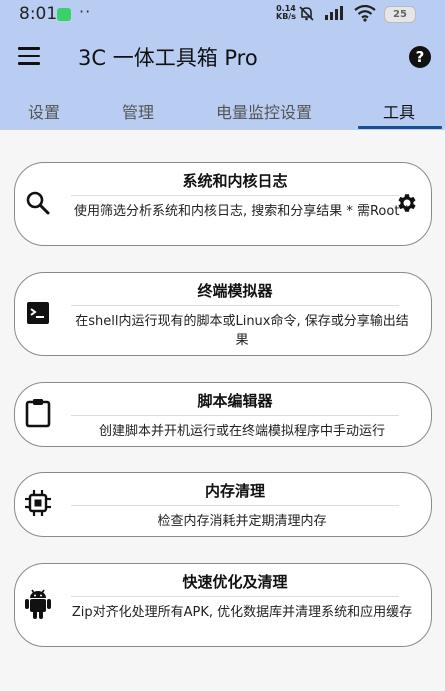 This screenshot has height=691, width=445. What do you see at coordinates (38, 203) in the screenshot?
I see `search-icon` at bounding box center [38, 203].